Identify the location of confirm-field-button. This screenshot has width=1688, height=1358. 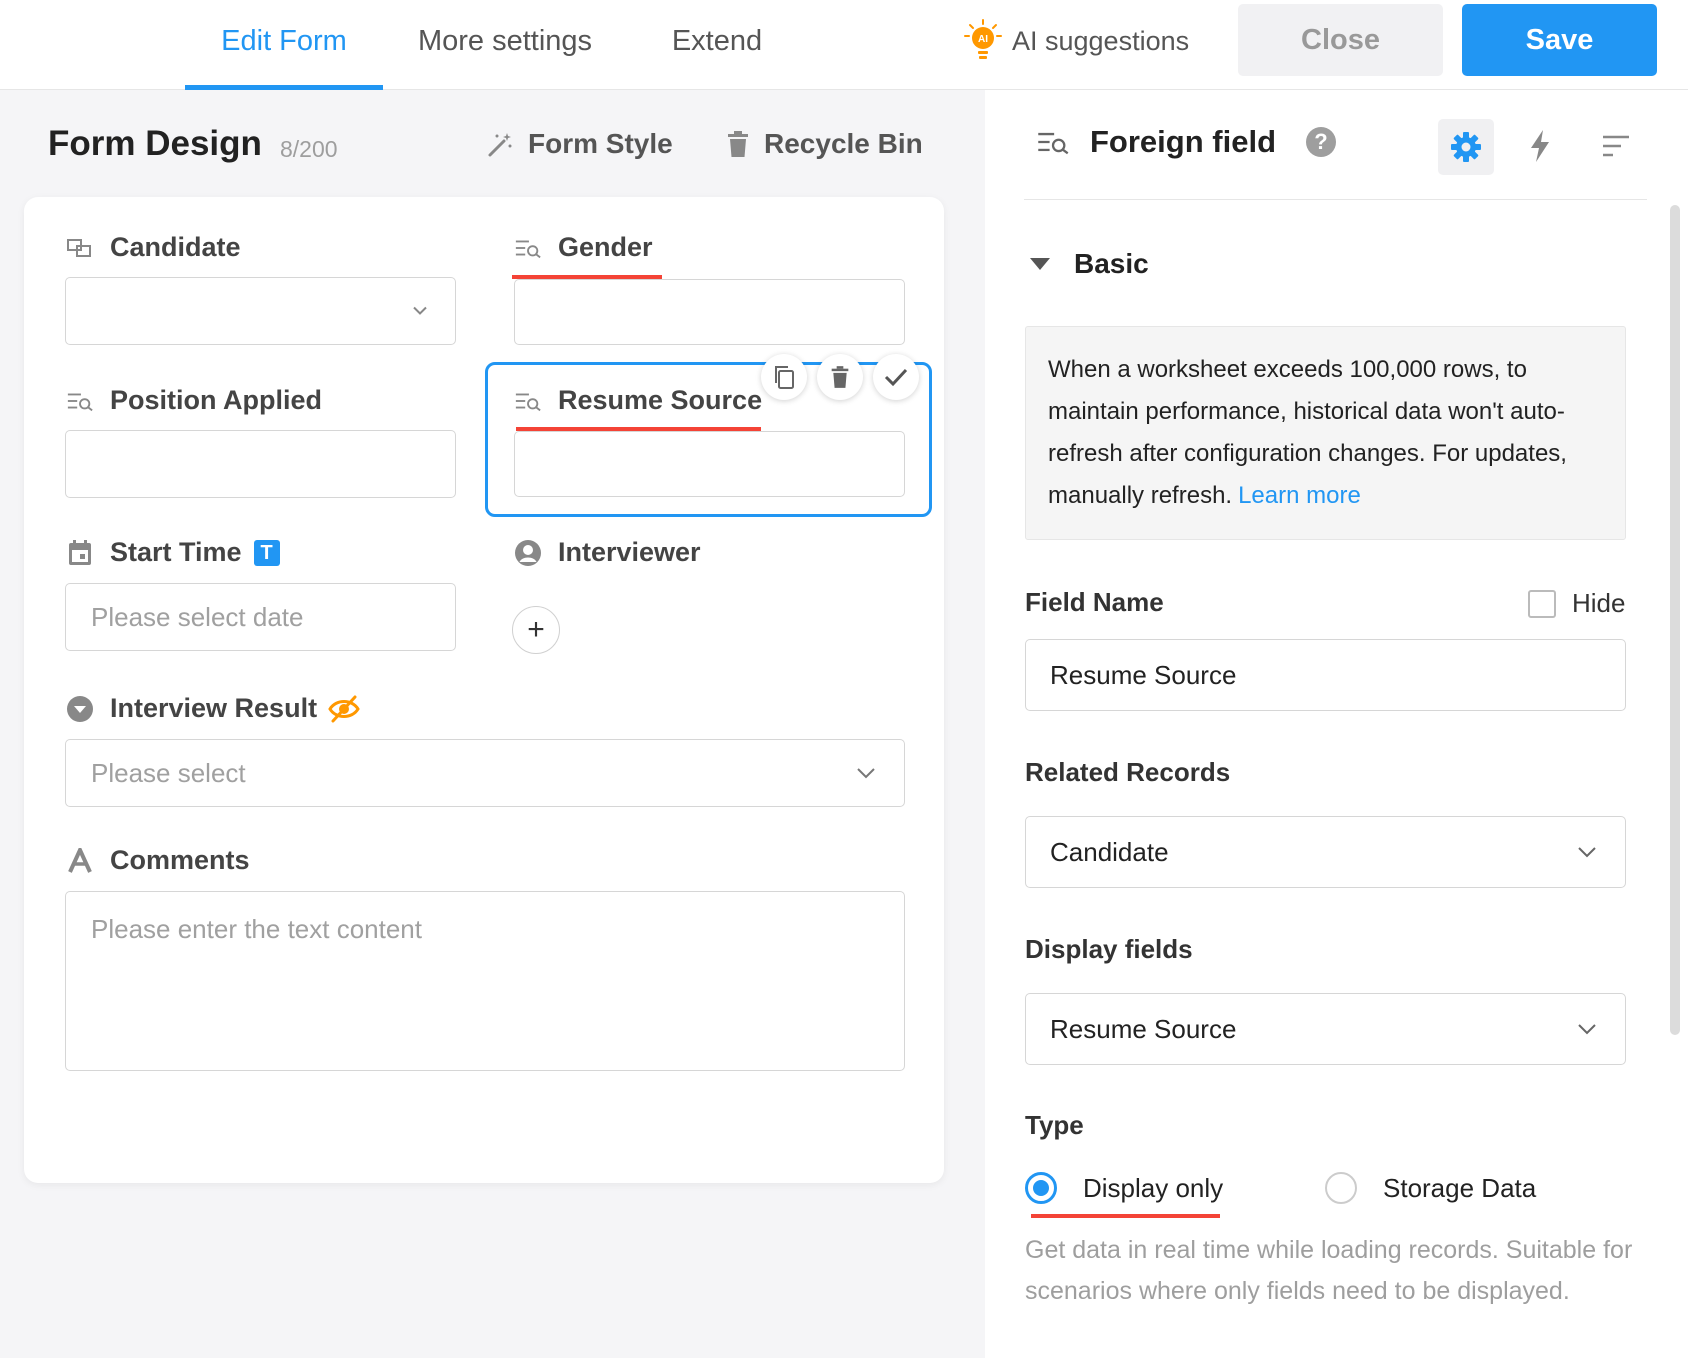
(896, 377).